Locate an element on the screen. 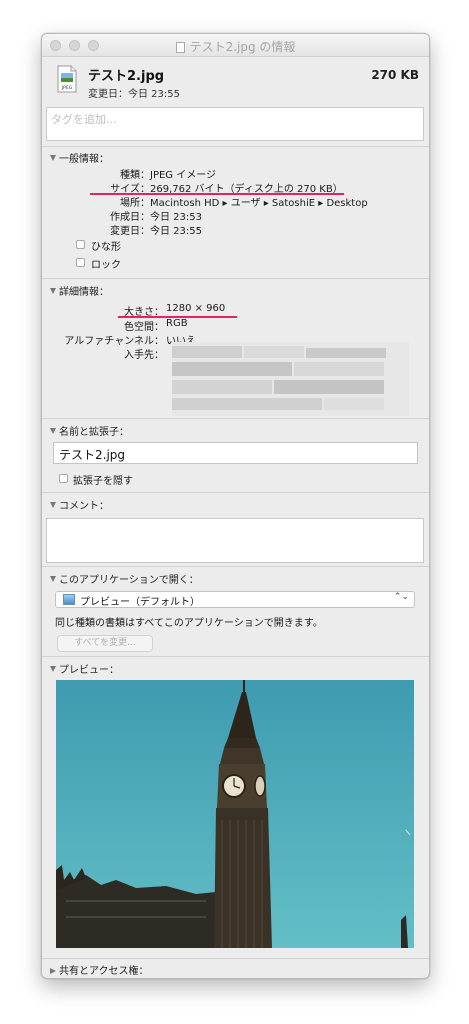 This screenshot has height=1024, width=469. where-label: 場所： is located at coordinates (135, 203).